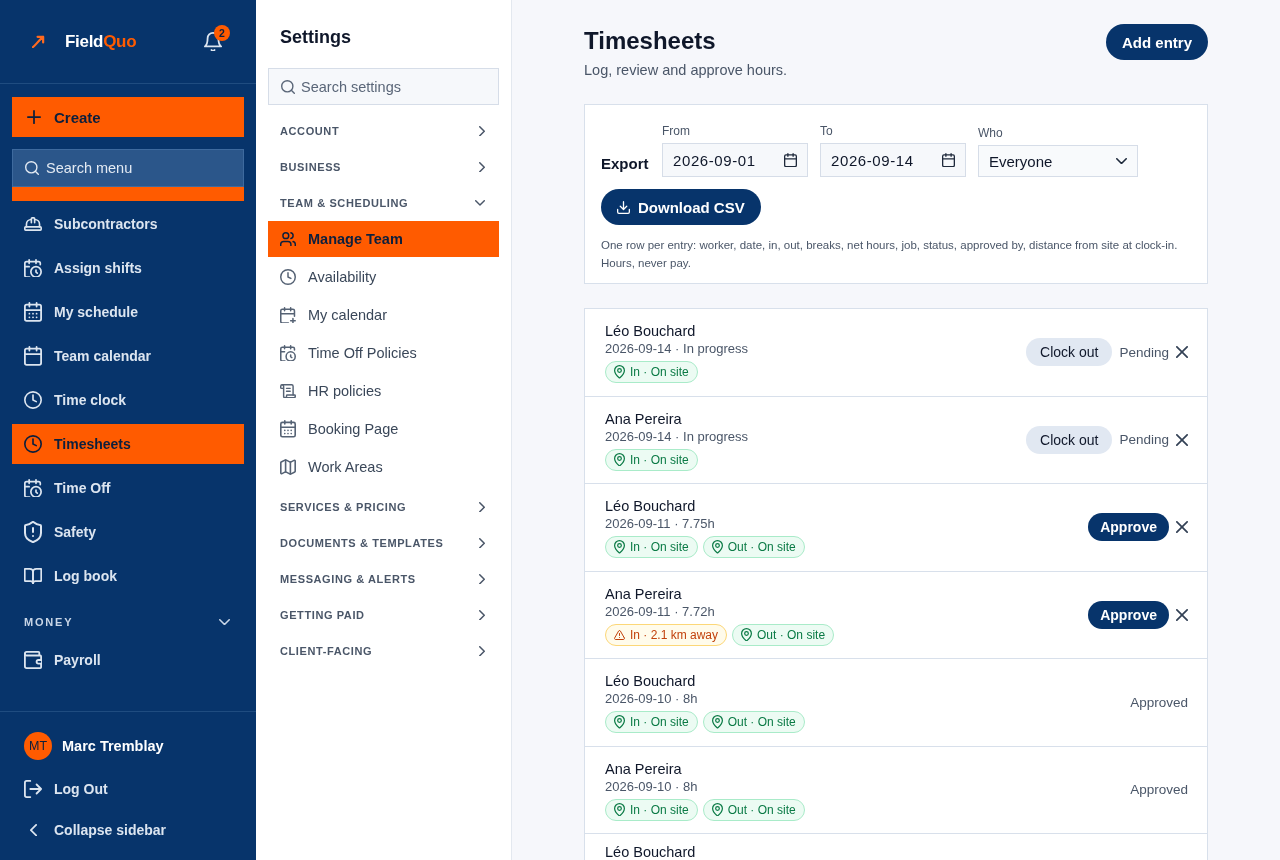 This screenshot has height=860, width=1280. Describe the element at coordinates (113, 746) in the screenshot. I see `user-name: Marc Tremblay` at that location.